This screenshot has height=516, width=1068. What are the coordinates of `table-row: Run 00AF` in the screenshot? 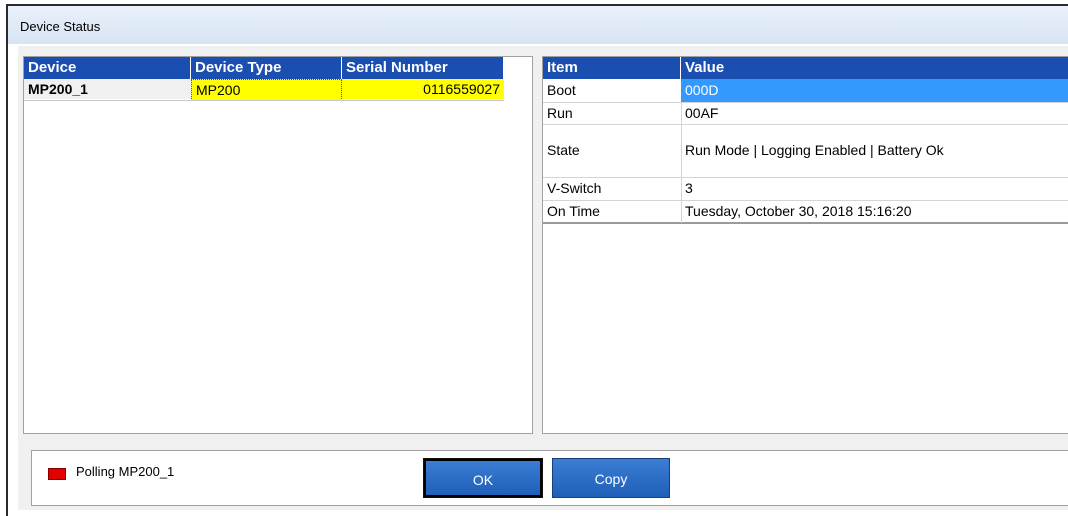 It's located at (805, 113).